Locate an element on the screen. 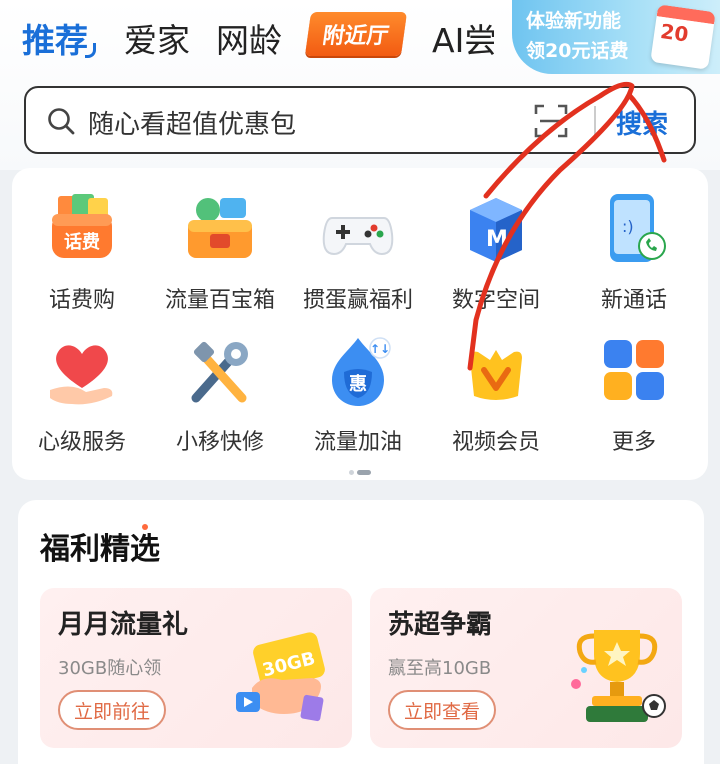 This screenshot has height=764, width=720. card-title: 苏超争霸 is located at coordinates (440, 625).